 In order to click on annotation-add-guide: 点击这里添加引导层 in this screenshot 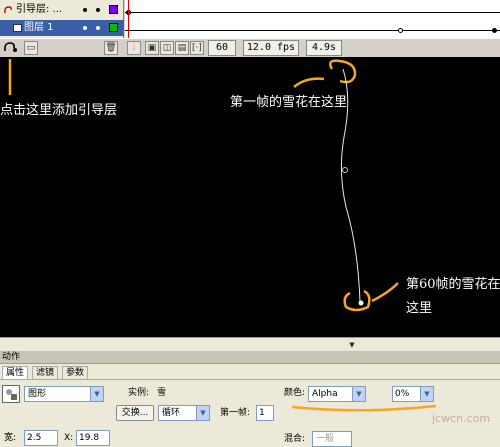, I will do `click(59, 110)`.